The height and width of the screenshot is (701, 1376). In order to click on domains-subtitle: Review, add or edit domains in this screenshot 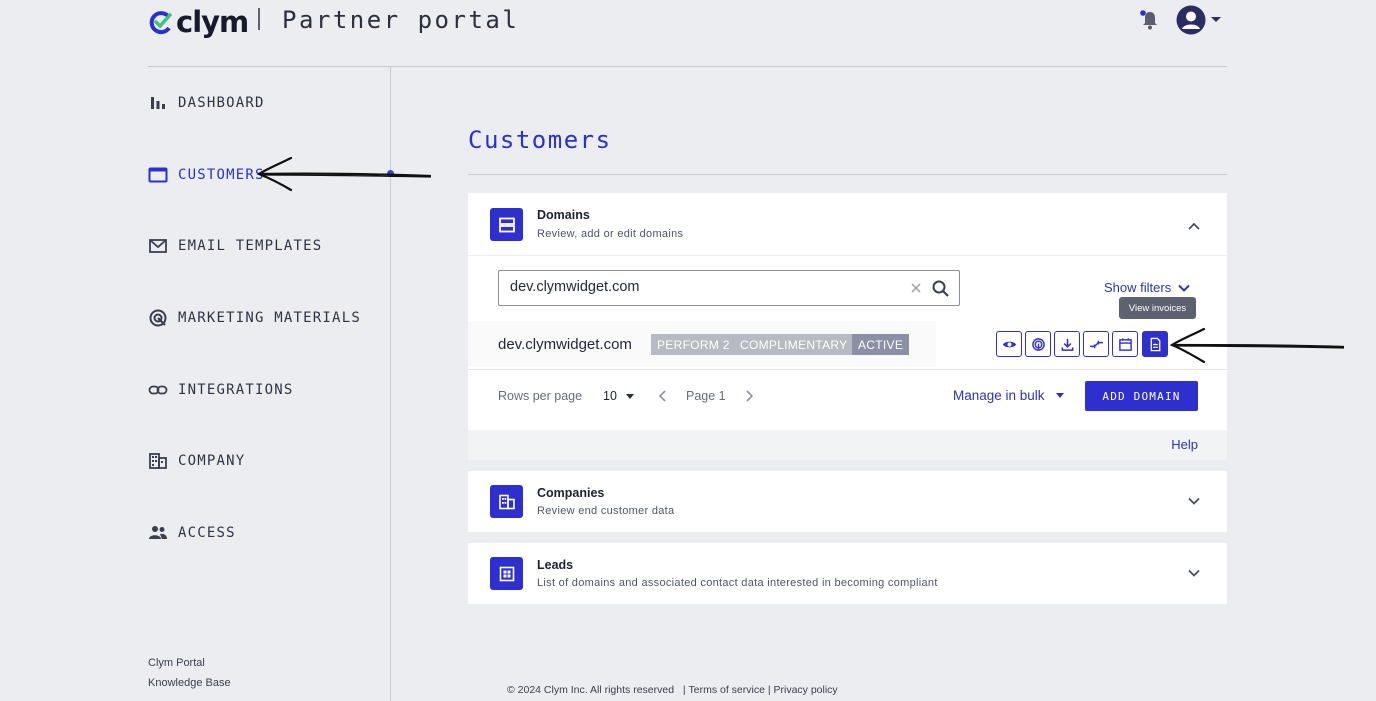, I will do `click(610, 234)`.